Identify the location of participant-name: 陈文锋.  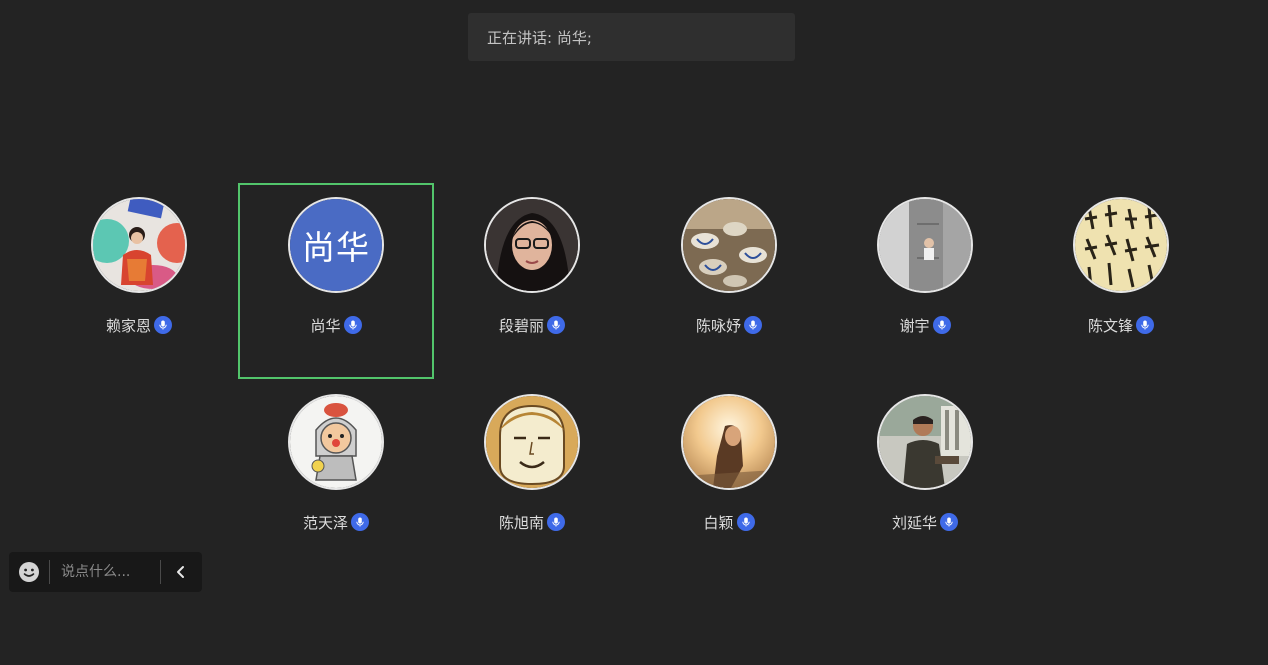
(1110, 325).